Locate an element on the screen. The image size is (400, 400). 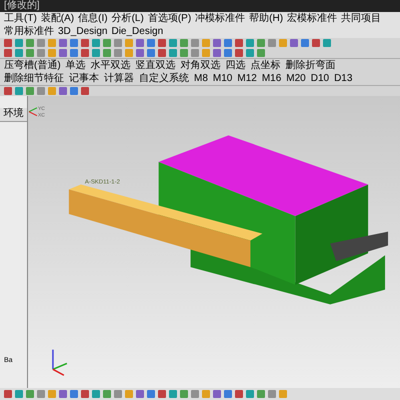
command-button: 四选 is located at coordinates (236, 65).